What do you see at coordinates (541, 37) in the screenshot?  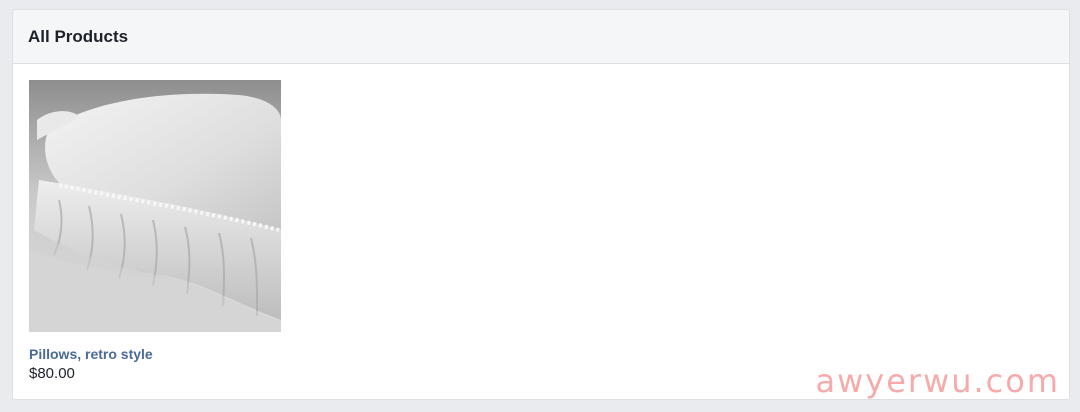 I see `panel-header: All Products` at bounding box center [541, 37].